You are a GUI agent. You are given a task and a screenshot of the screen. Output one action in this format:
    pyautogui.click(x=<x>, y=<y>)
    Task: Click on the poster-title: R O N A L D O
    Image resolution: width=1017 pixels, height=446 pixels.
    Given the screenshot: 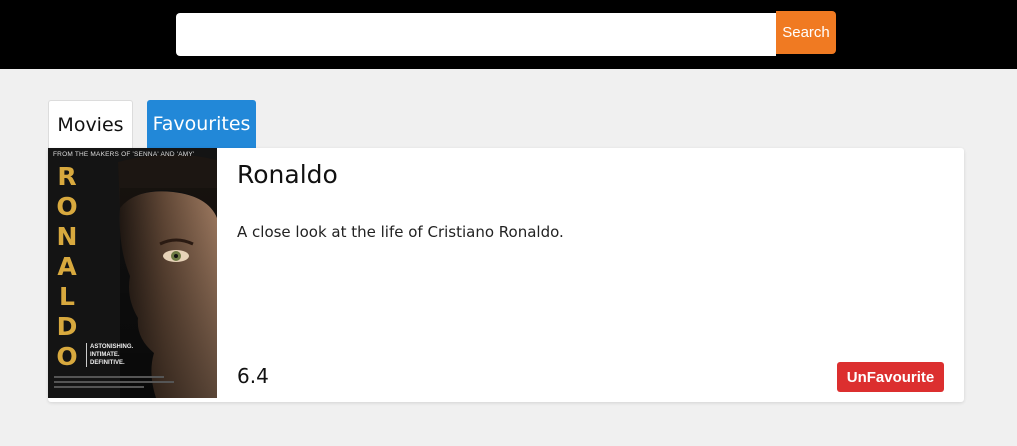 What is the action you would take?
    pyautogui.click(x=67, y=267)
    